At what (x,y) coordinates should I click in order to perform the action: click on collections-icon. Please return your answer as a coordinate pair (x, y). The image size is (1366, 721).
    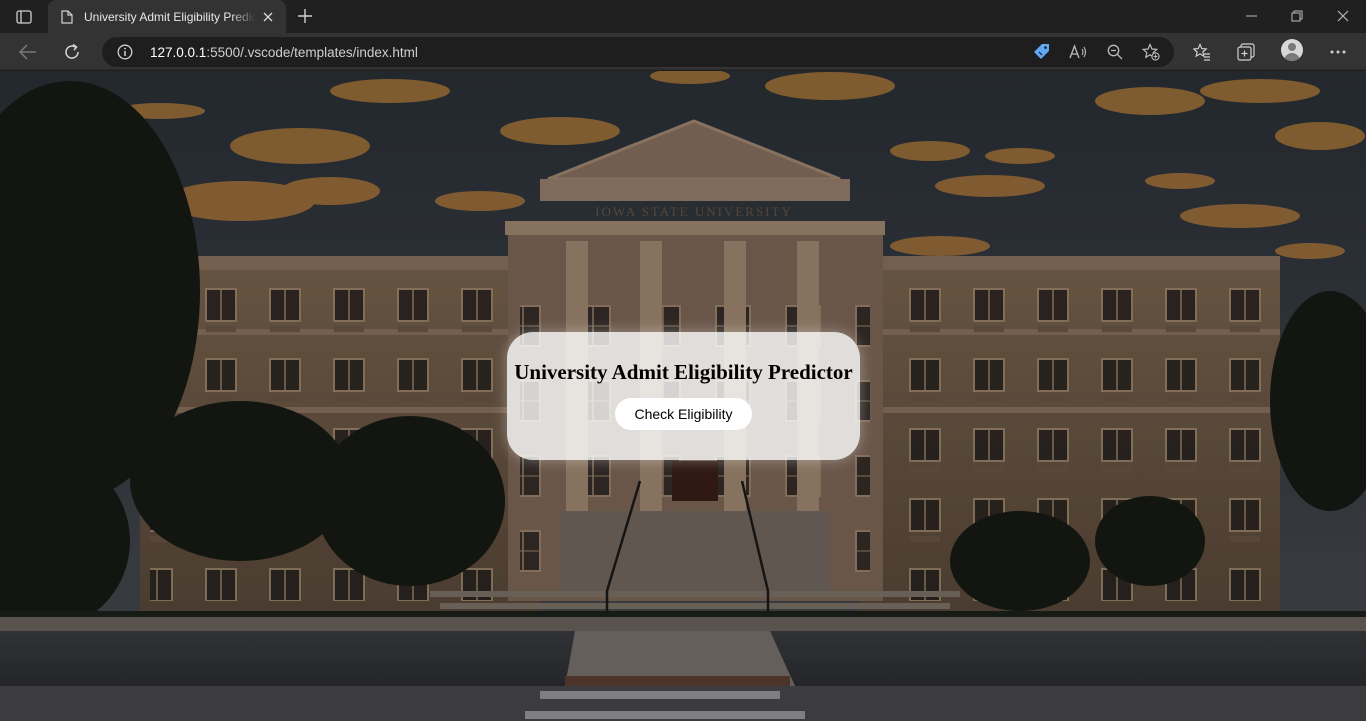
    Looking at the image, I should click on (1246, 52).